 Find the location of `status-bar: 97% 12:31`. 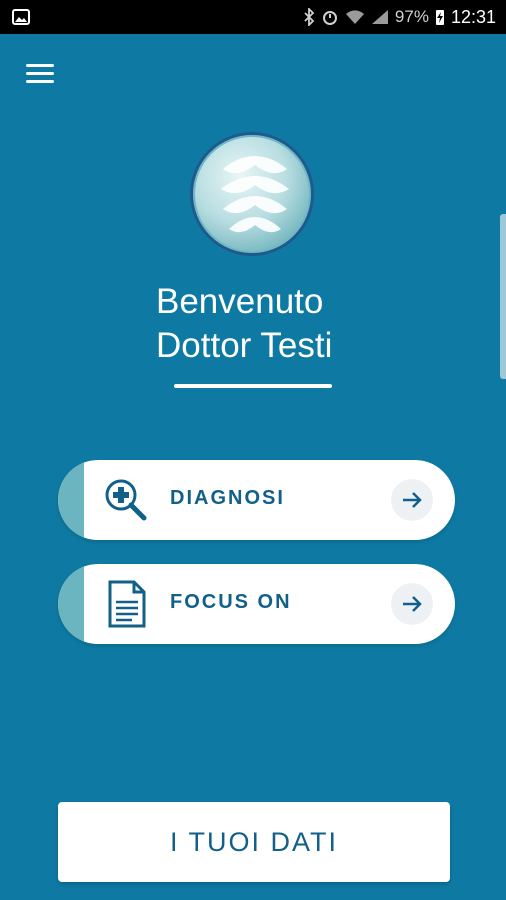

status-bar: 97% 12:31 is located at coordinates (253, 17).